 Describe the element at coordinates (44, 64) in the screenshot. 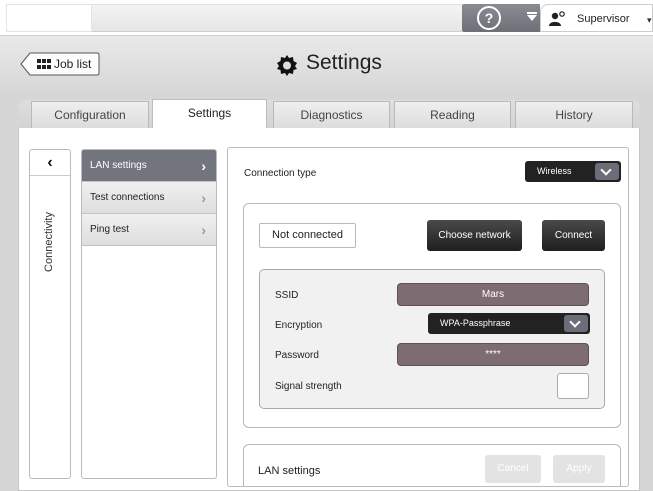

I see `grid-icon` at that location.